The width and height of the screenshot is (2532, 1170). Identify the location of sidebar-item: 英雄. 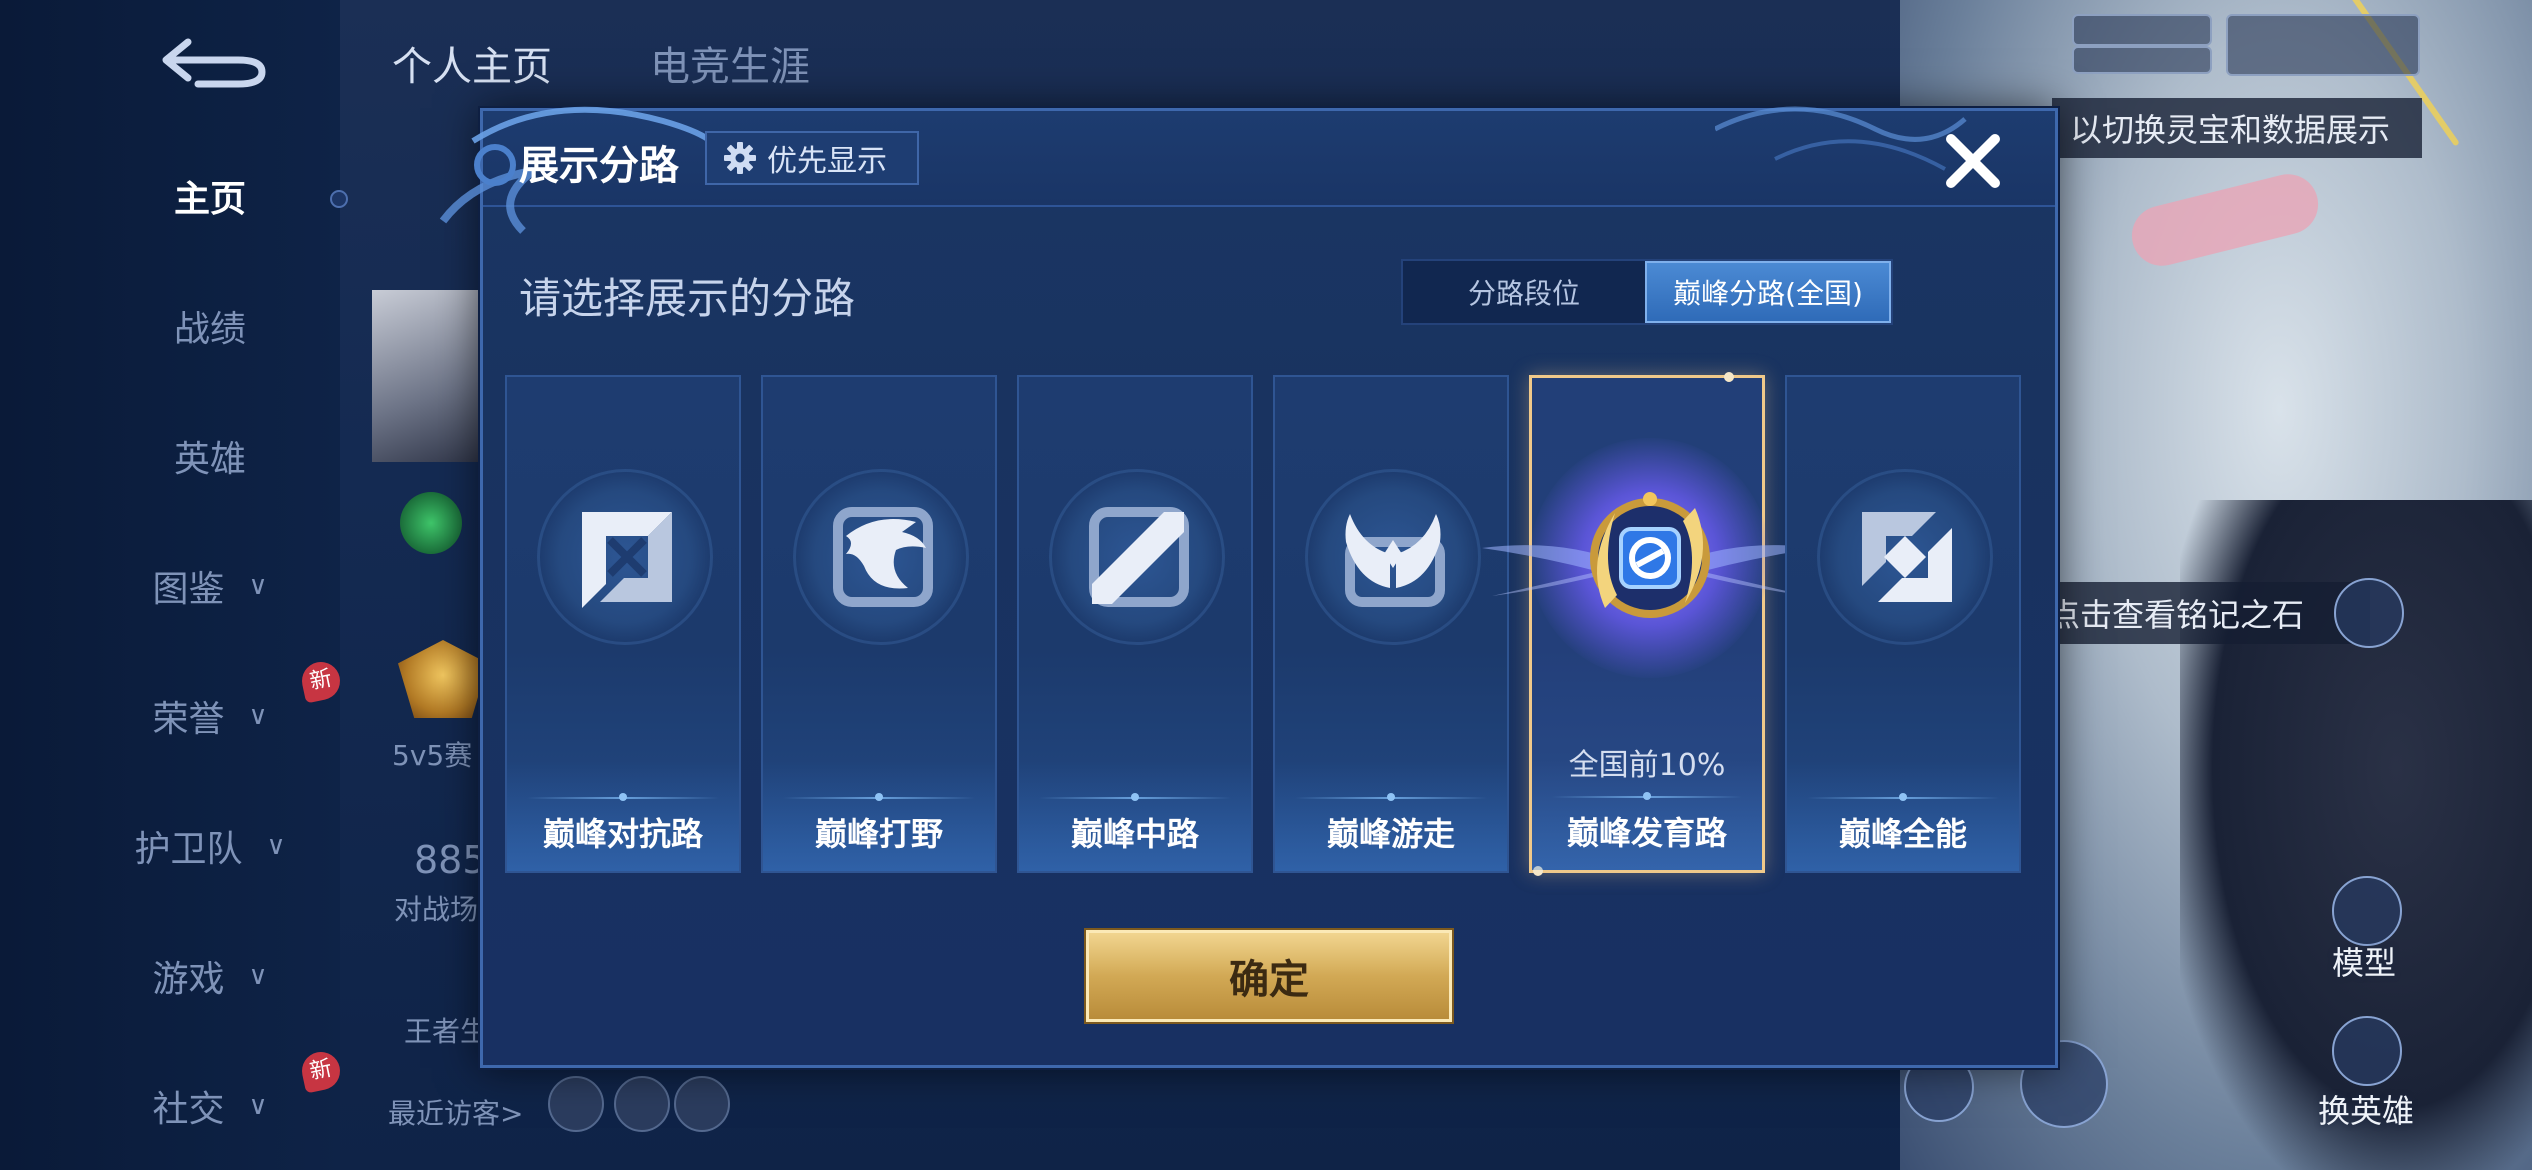
(210, 456).